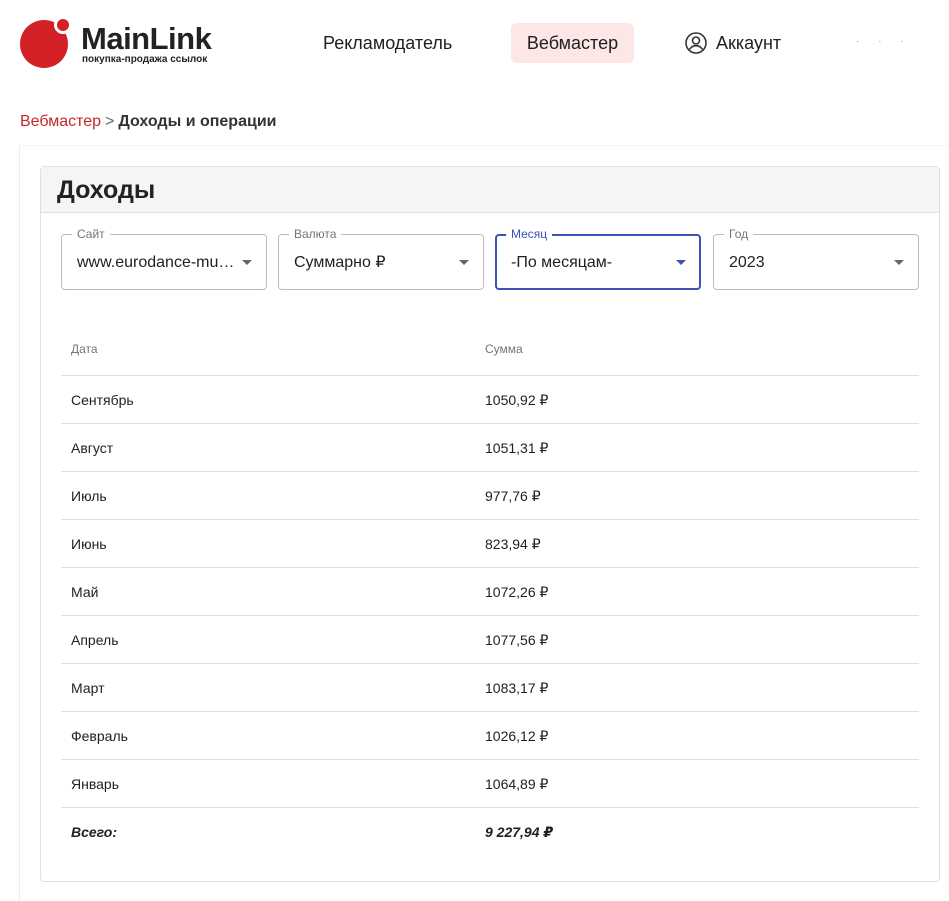 This screenshot has width=949, height=901. Describe the element at coordinates (85, 592) in the screenshot. I see `row-date: Май` at that location.